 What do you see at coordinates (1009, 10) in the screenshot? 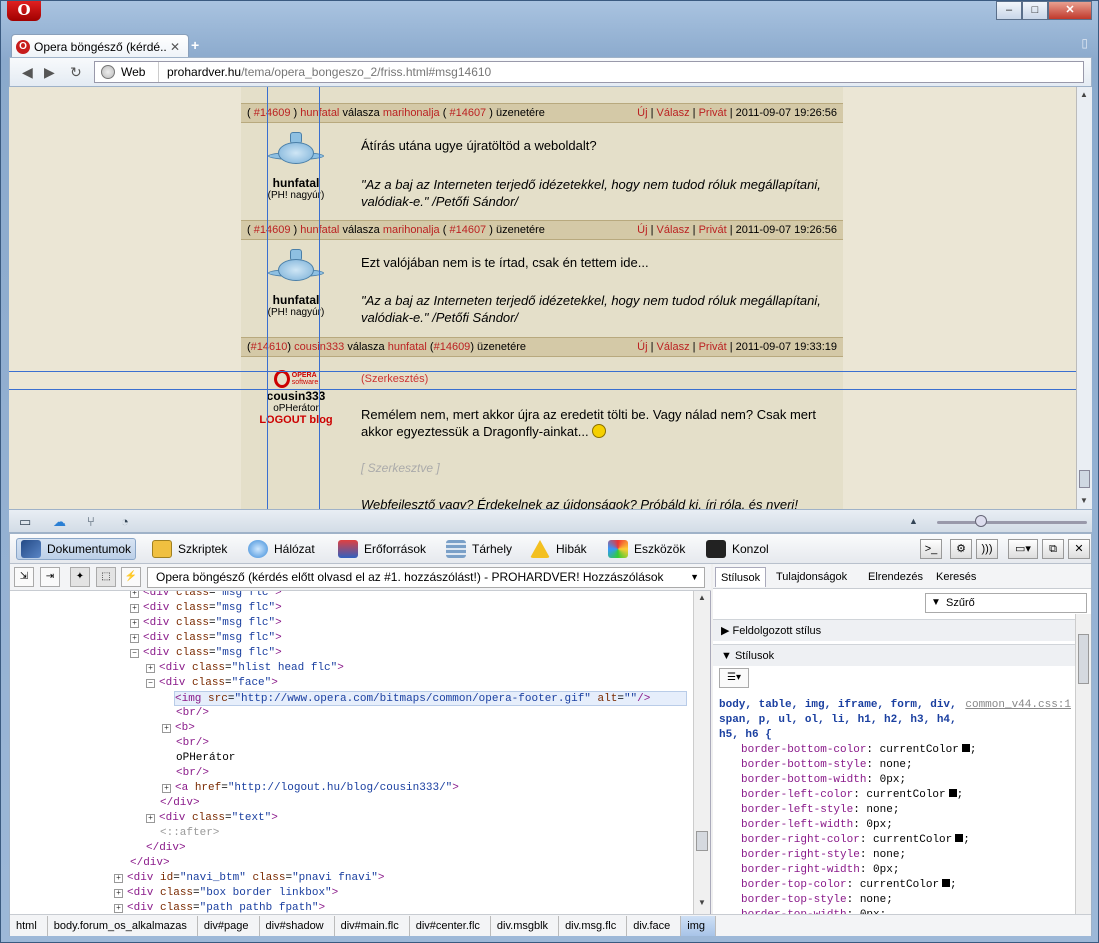
I see `minimize-button: –` at bounding box center [1009, 10].